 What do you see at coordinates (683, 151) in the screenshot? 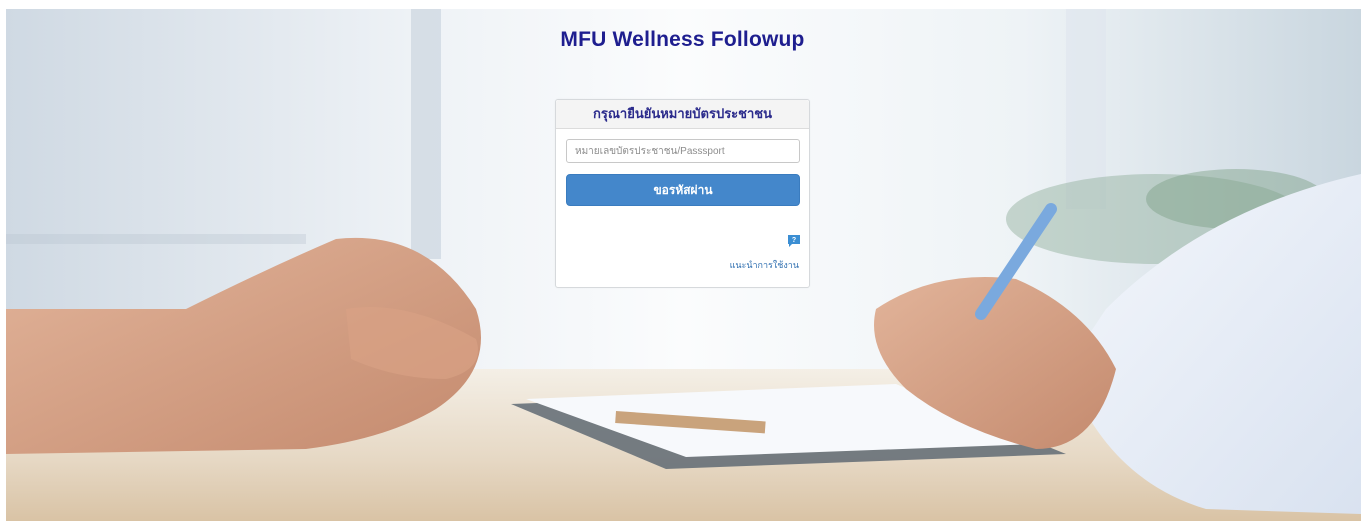
I see `citizen-id-input` at bounding box center [683, 151].